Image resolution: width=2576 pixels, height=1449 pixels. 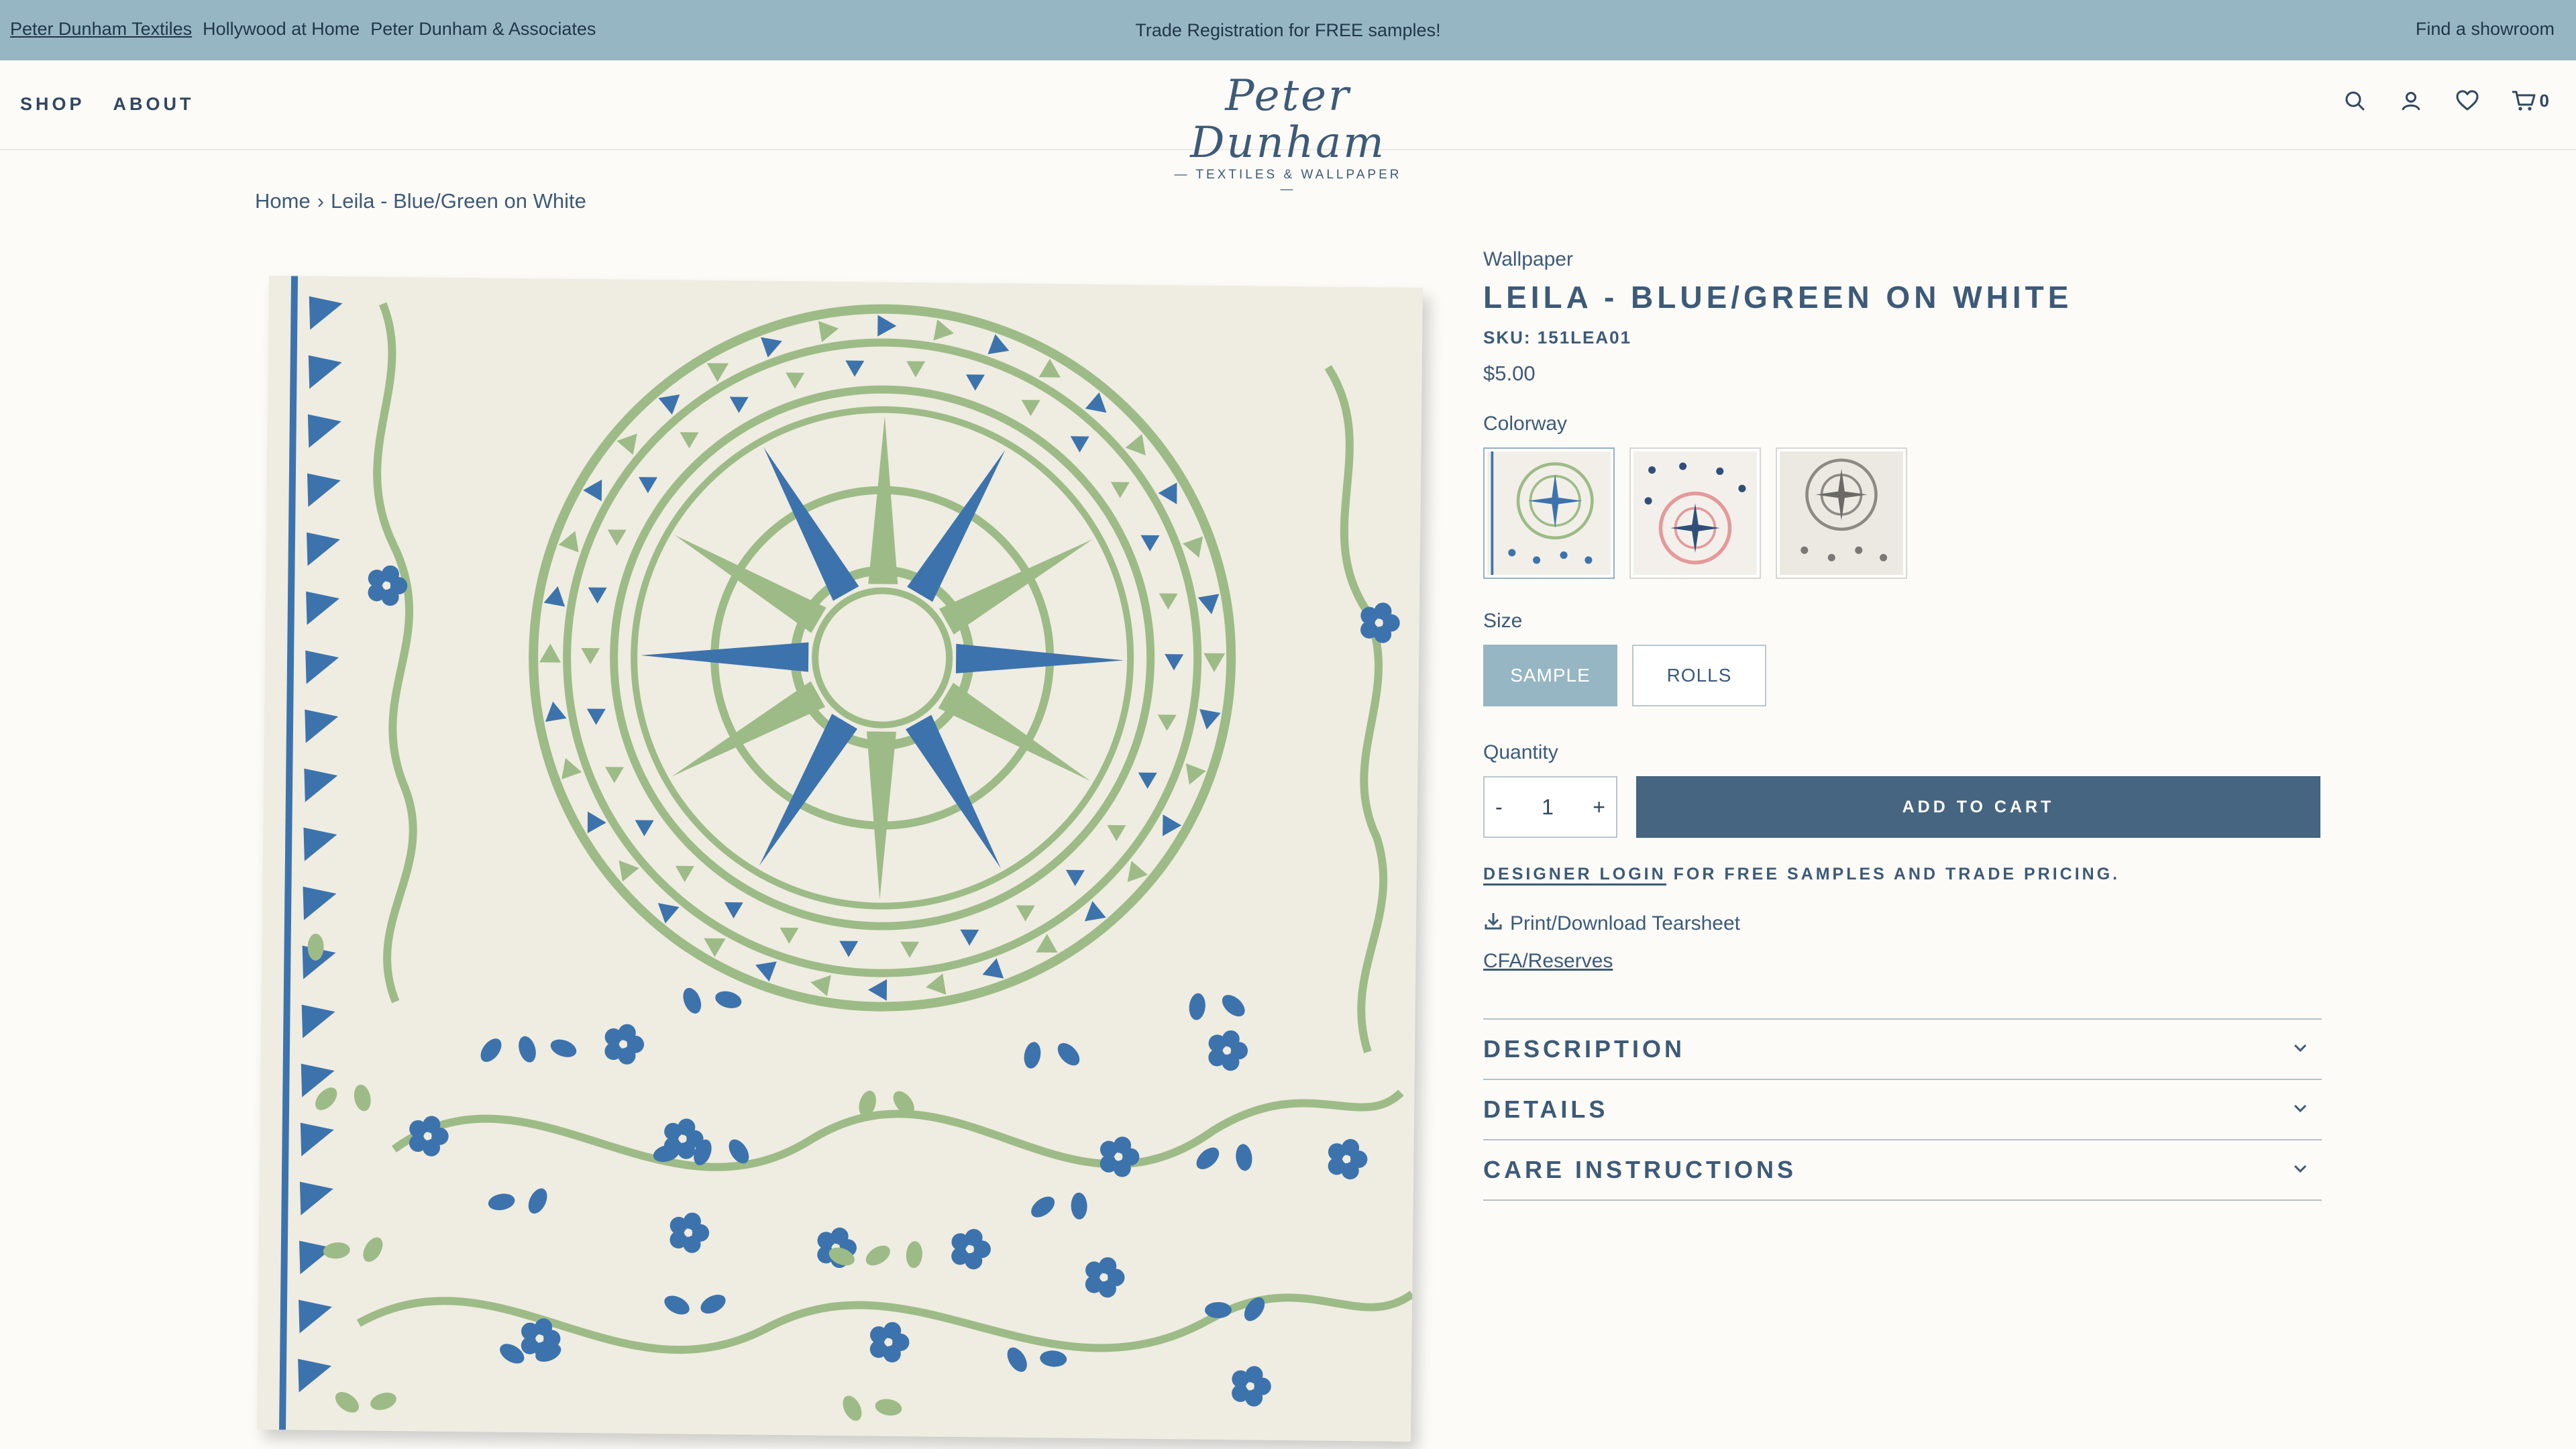 I want to click on accordion-care-title: CARE INSTRUCTIONS, so click(x=1640, y=1169).